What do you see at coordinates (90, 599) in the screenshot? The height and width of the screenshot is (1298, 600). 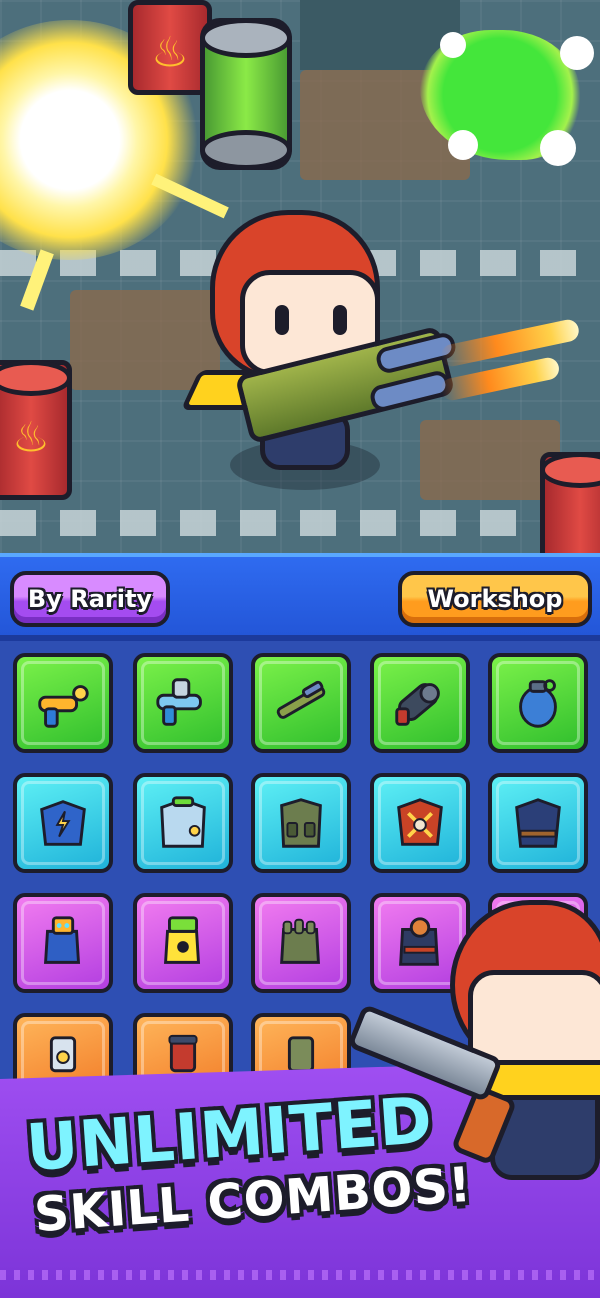 I see `sort-by-rarity-button: By Rarity` at bounding box center [90, 599].